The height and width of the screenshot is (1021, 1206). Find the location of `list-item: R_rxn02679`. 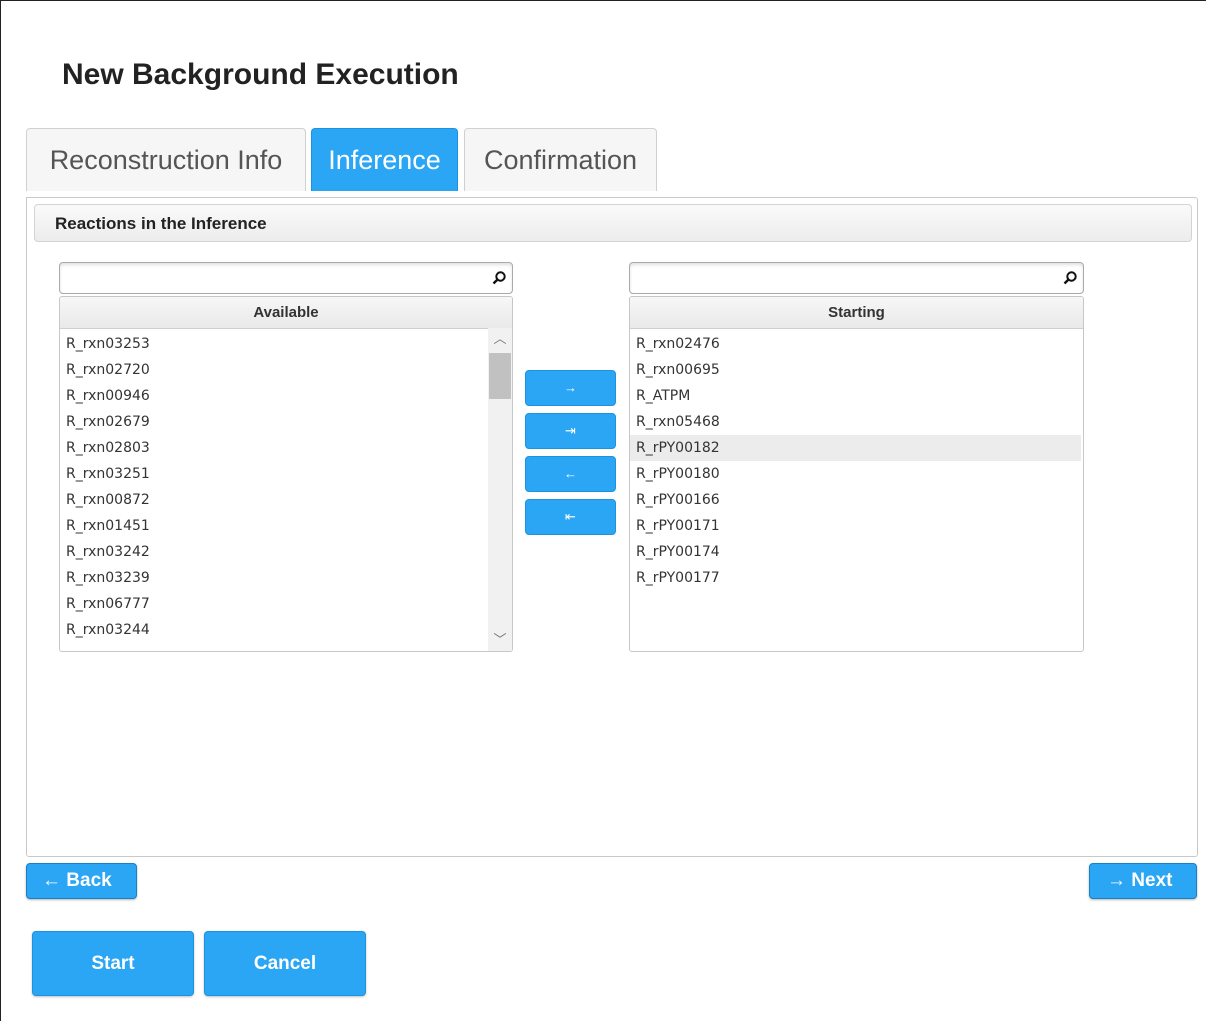

list-item: R_rxn02679 is located at coordinates (286, 422).